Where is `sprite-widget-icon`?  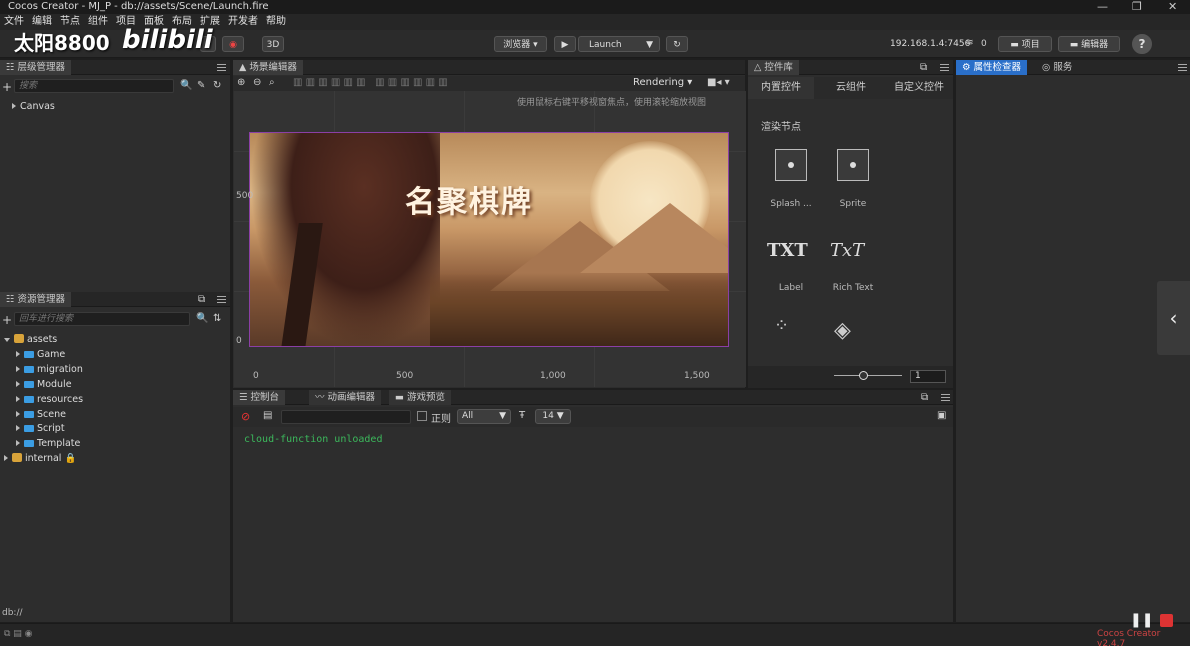 sprite-widget-icon is located at coordinates (853, 165).